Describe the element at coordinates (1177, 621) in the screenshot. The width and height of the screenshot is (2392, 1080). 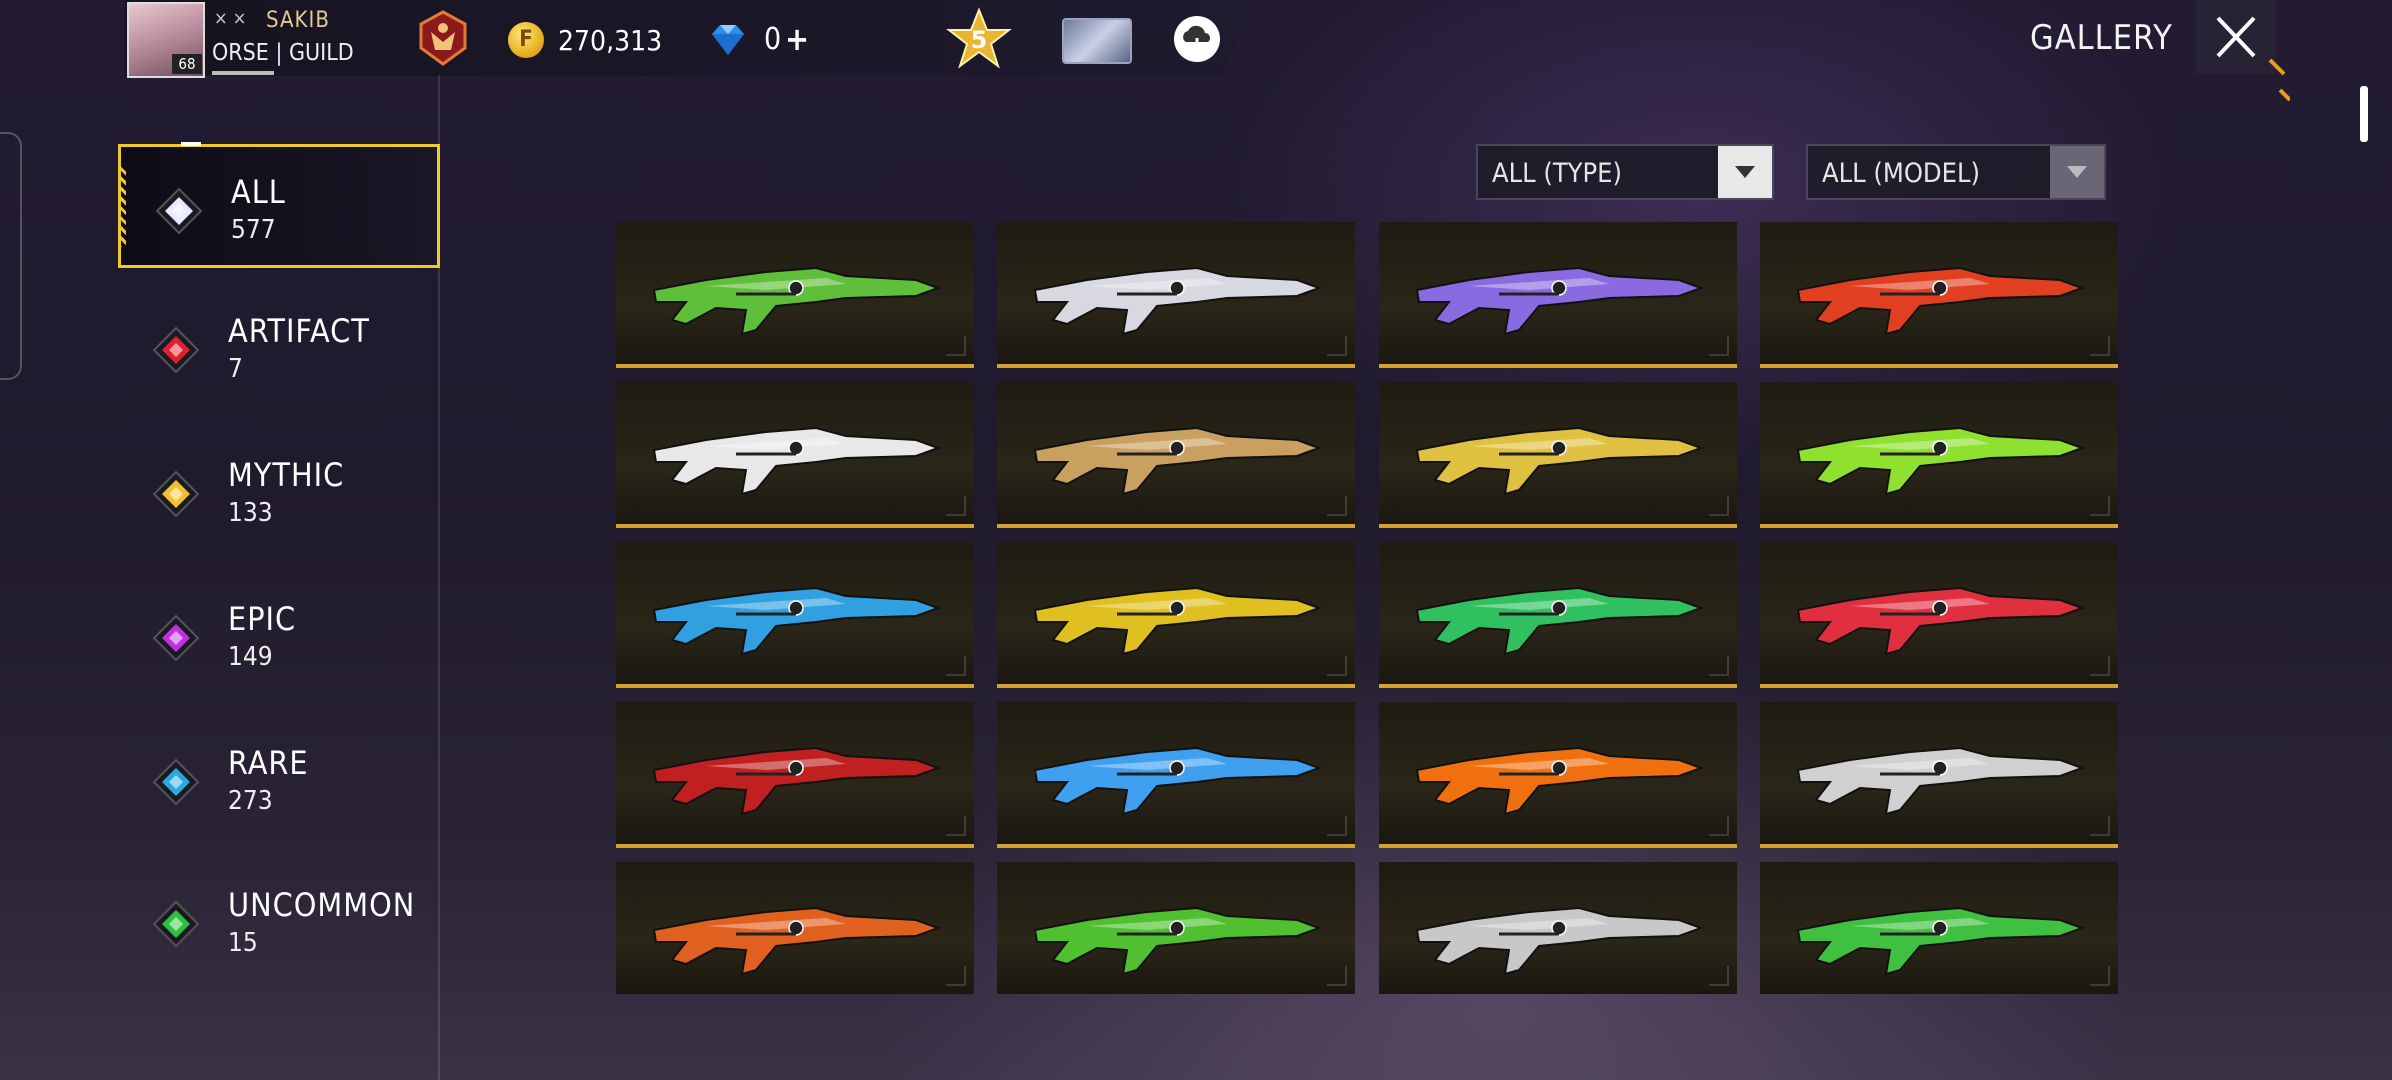
I see `yellow-assault-rifle-icon` at that location.